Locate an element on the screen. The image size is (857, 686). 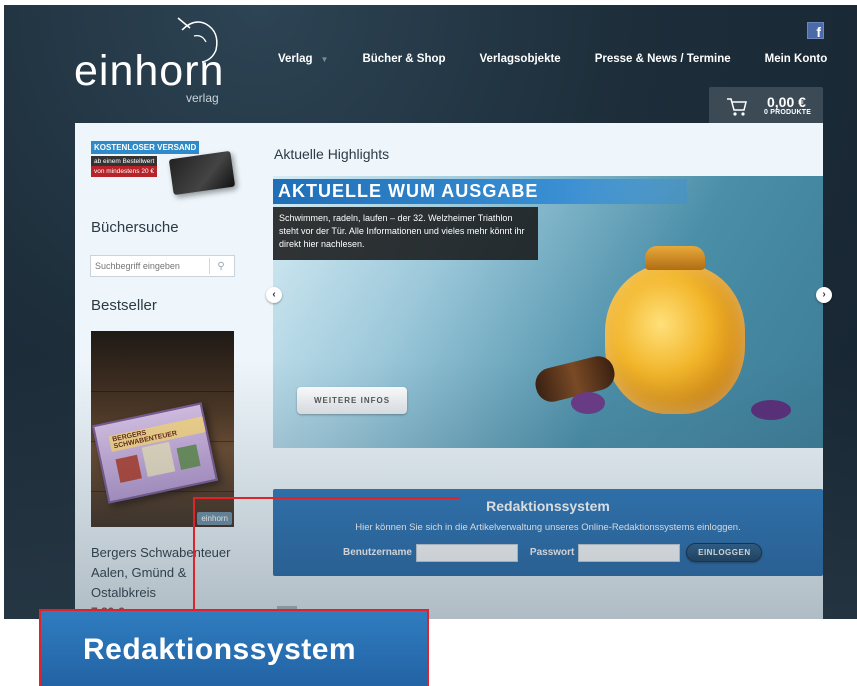
jar-body is located at coordinates (675, 339).